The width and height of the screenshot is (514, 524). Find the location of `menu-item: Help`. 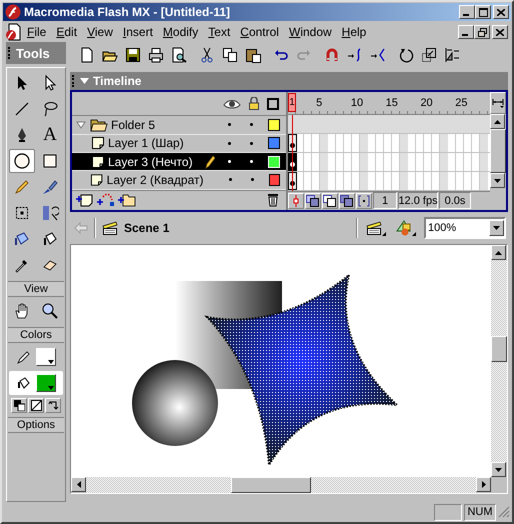

menu-item: Help is located at coordinates (354, 32).